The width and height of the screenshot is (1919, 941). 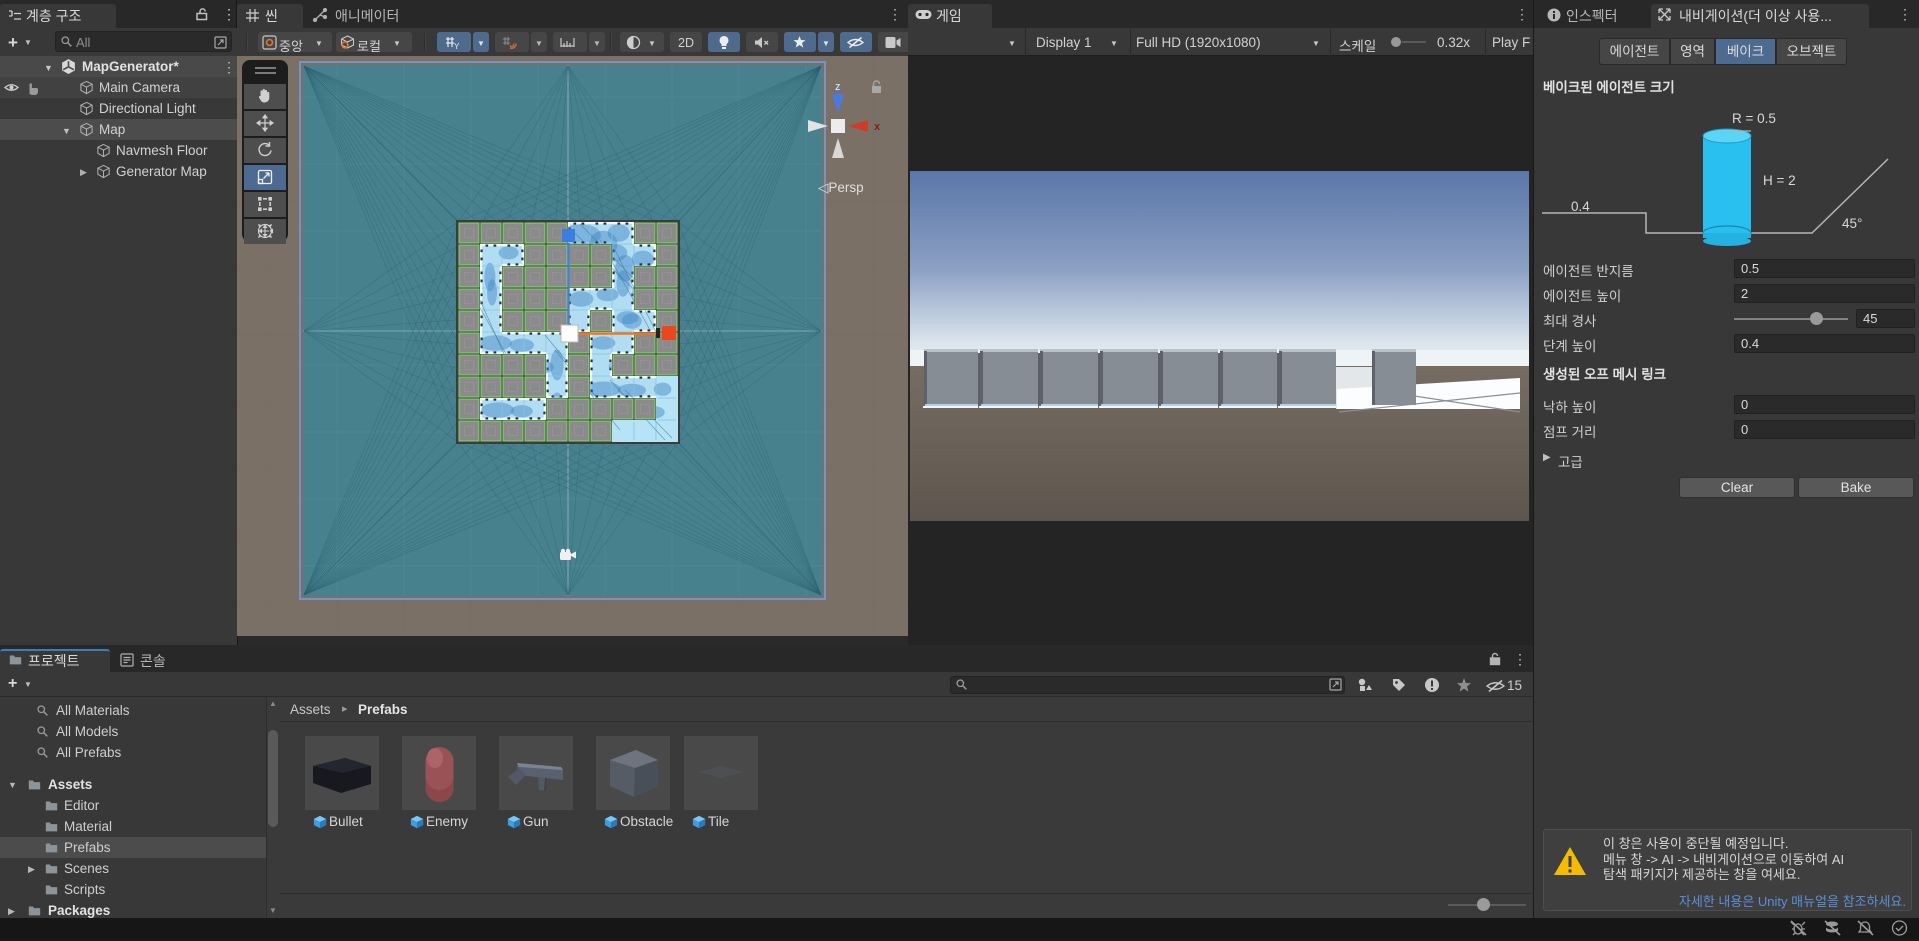 I want to click on svg-text: z, so click(x=838, y=87).